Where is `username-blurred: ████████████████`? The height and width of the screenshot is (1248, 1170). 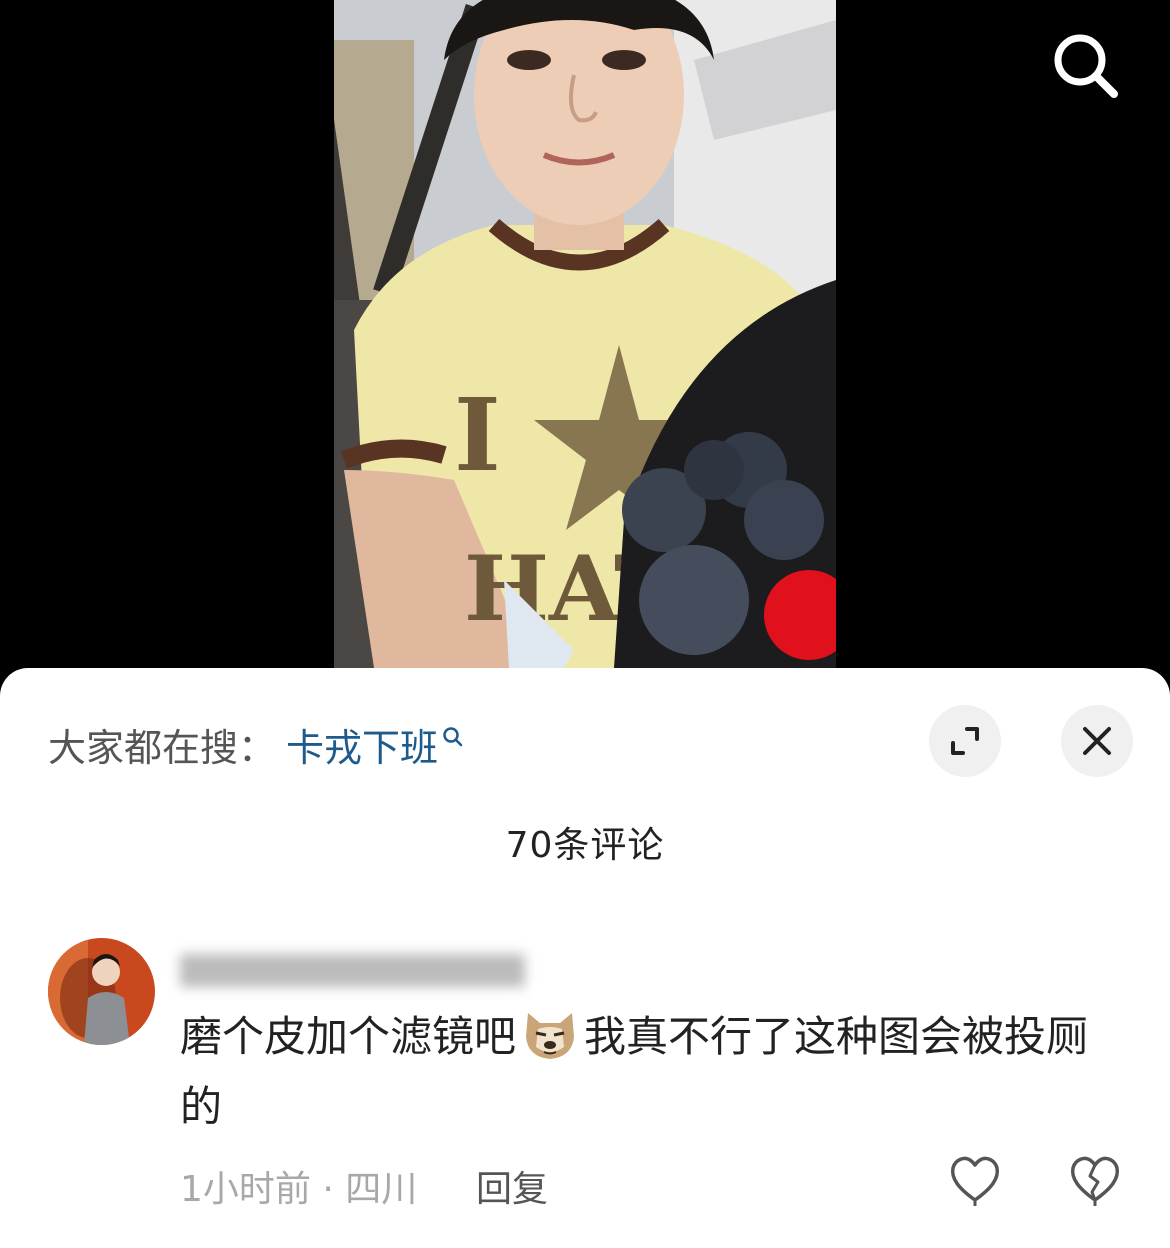 username-blurred: ████████████████ is located at coordinates (380, 971).